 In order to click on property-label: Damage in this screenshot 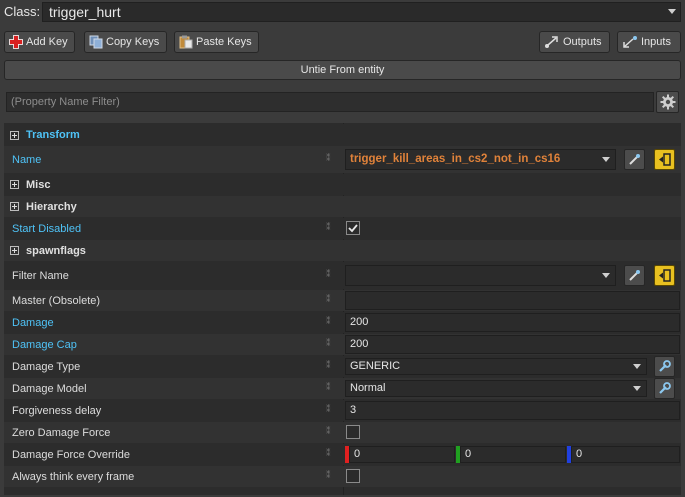, I will do `click(33, 323)`.